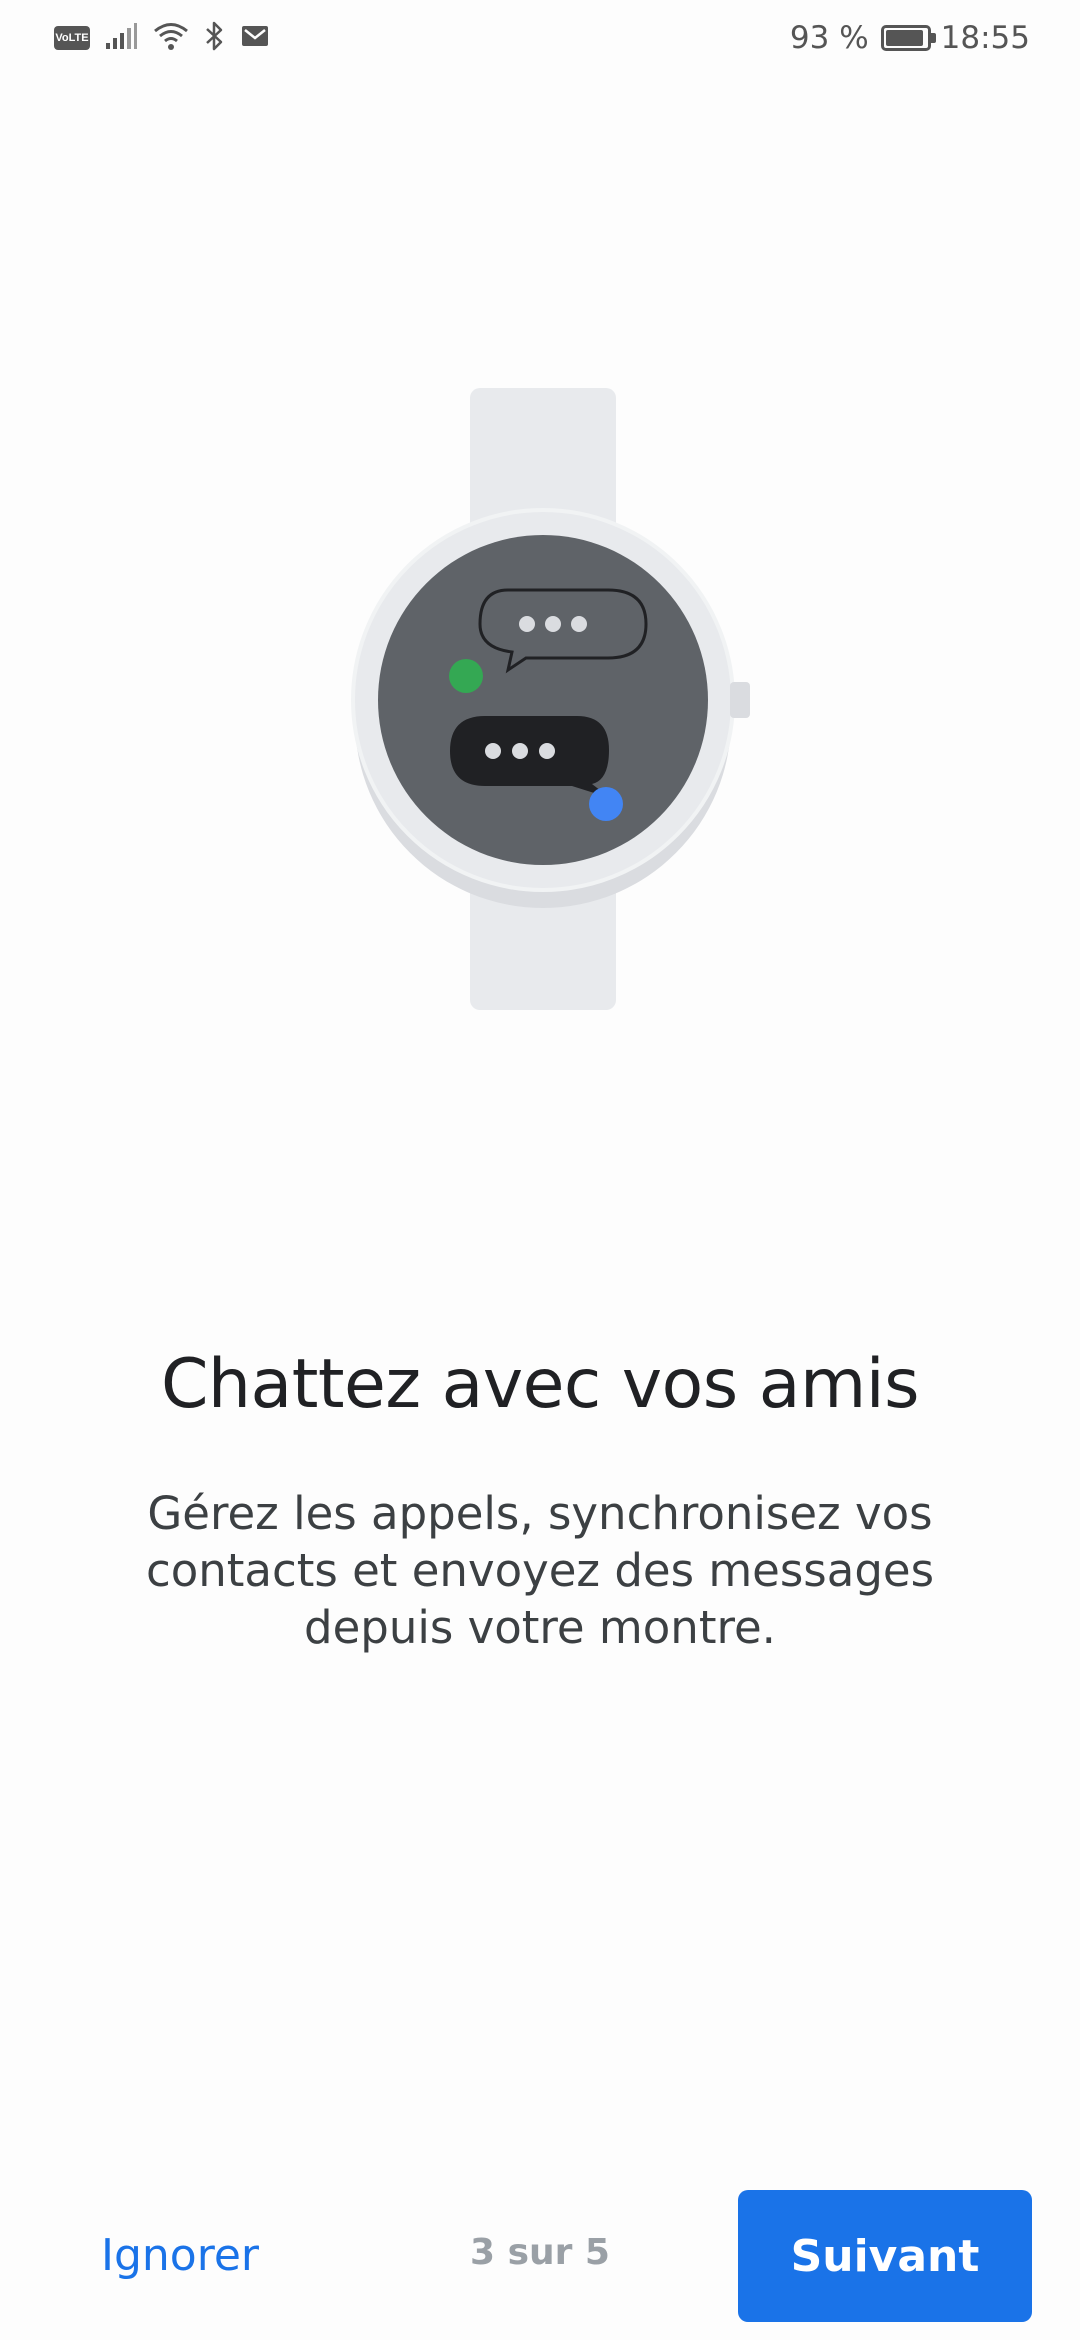  I want to click on watch-chat-illustration, so click(550, 700).